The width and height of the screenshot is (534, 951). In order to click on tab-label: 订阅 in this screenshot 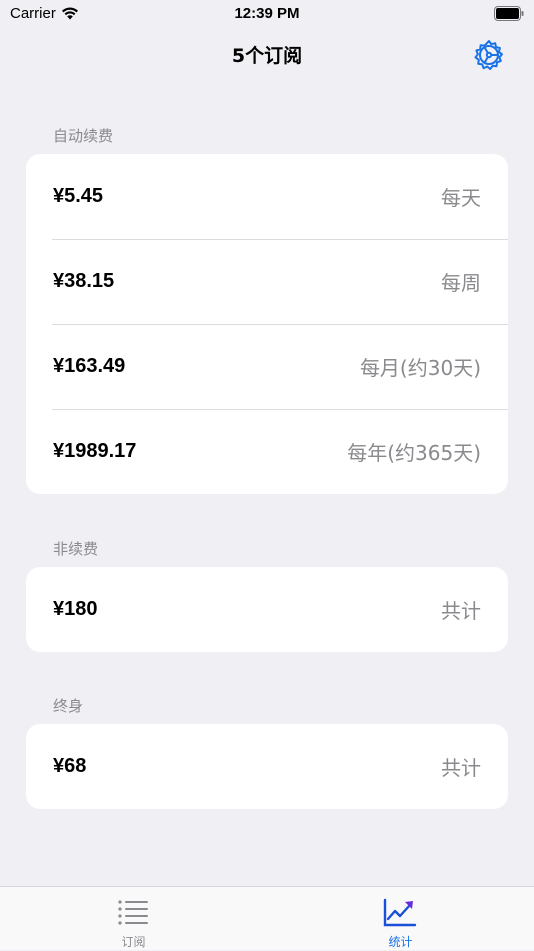, I will do `click(133, 942)`.